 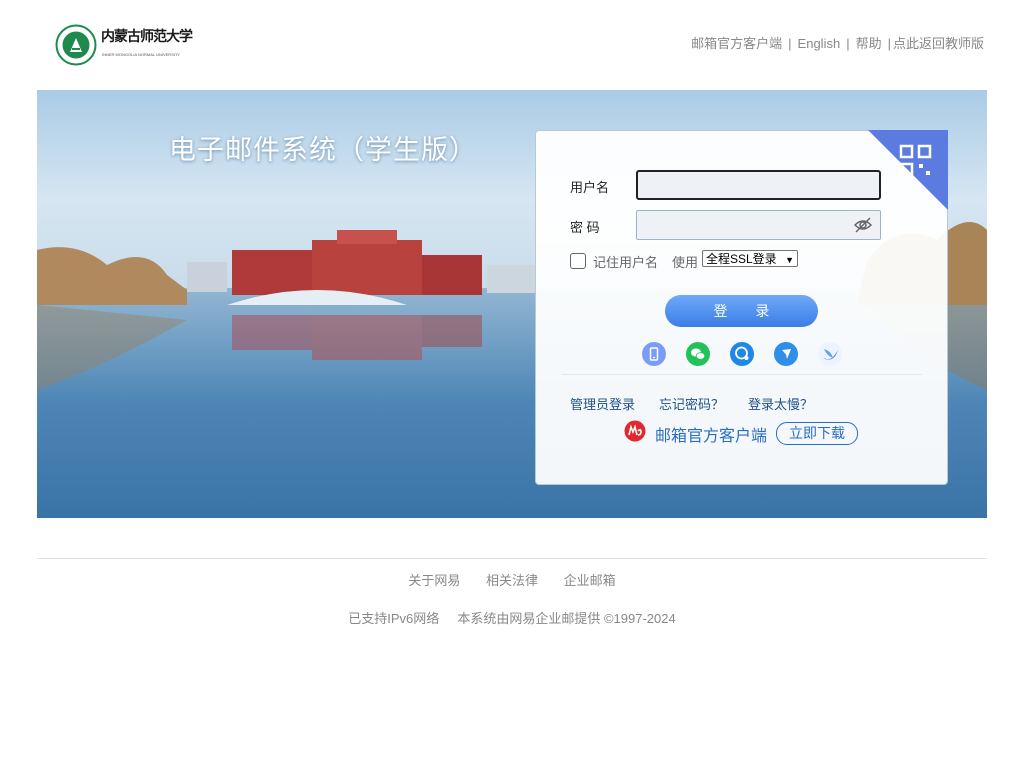 What do you see at coordinates (590, 580) in the screenshot?
I see `enterprise-mail-link: 企业邮箱` at bounding box center [590, 580].